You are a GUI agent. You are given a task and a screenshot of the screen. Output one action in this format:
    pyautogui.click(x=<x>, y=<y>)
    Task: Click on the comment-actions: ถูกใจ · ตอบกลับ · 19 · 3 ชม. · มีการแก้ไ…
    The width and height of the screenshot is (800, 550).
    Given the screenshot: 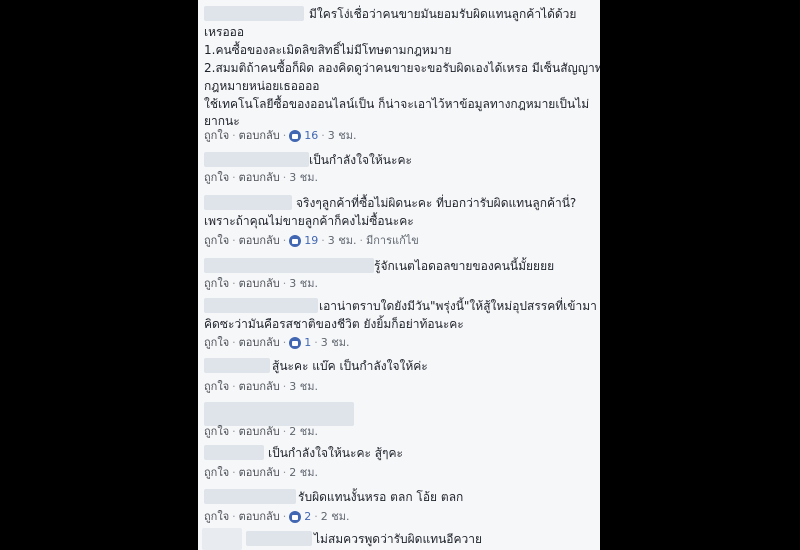 What is the action you would take?
    pyautogui.click(x=311, y=241)
    